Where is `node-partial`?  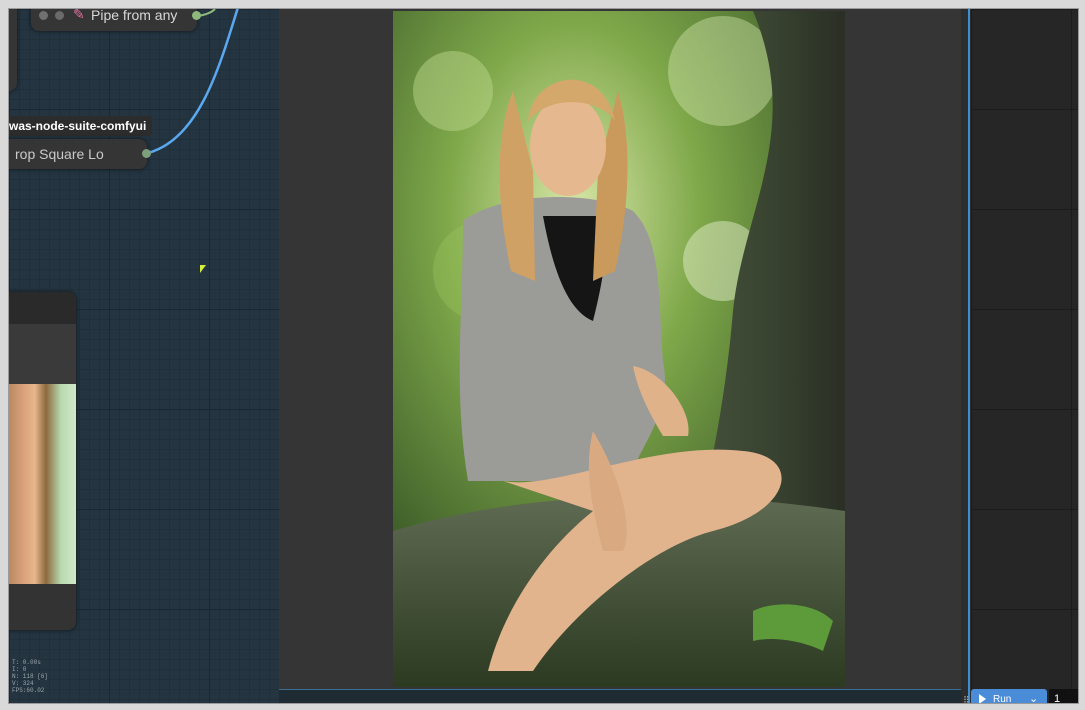
node-partial is located at coordinates (13, 50).